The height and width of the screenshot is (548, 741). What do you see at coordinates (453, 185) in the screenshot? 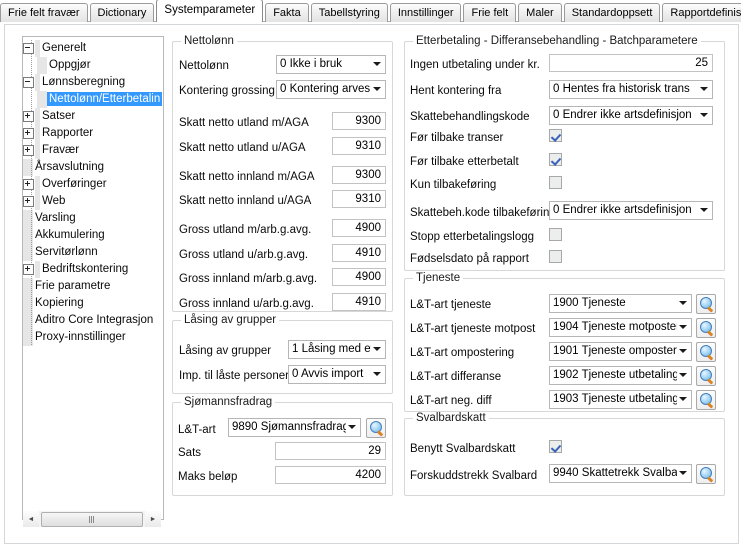
I see `label-kun-tilbakefring: Kun tilbakeføring` at bounding box center [453, 185].